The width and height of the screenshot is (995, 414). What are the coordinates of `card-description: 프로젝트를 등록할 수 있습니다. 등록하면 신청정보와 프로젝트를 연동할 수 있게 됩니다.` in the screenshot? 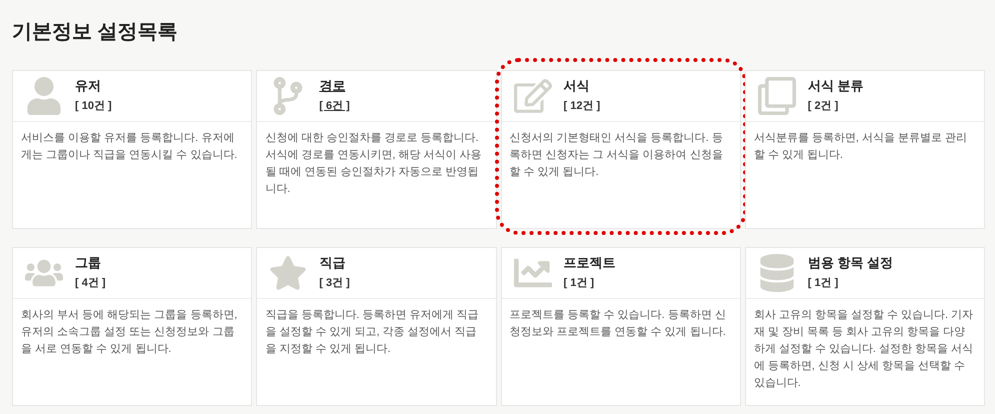 It's located at (617, 324).